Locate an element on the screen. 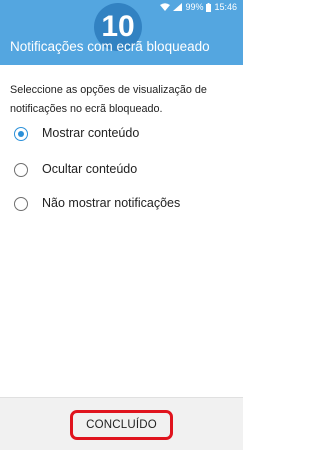 This screenshot has height=450, width=320. radio-button-checked is located at coordinates (21, 134).